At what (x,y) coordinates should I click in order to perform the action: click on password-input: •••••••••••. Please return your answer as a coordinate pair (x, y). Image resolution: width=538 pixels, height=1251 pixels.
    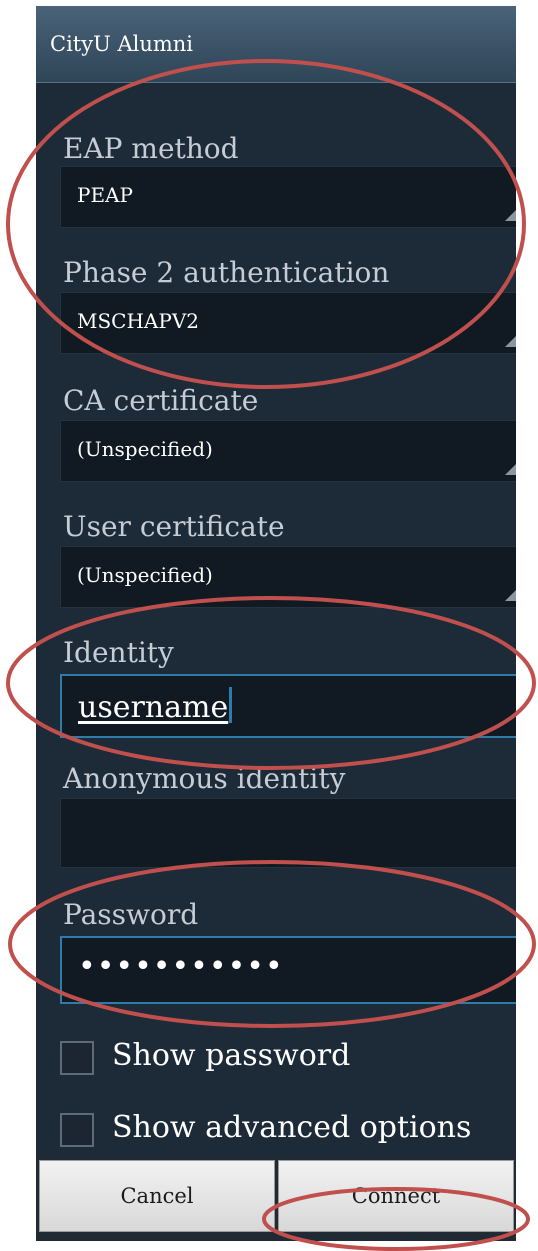
    Looking at the image, I should click on (288, 970).